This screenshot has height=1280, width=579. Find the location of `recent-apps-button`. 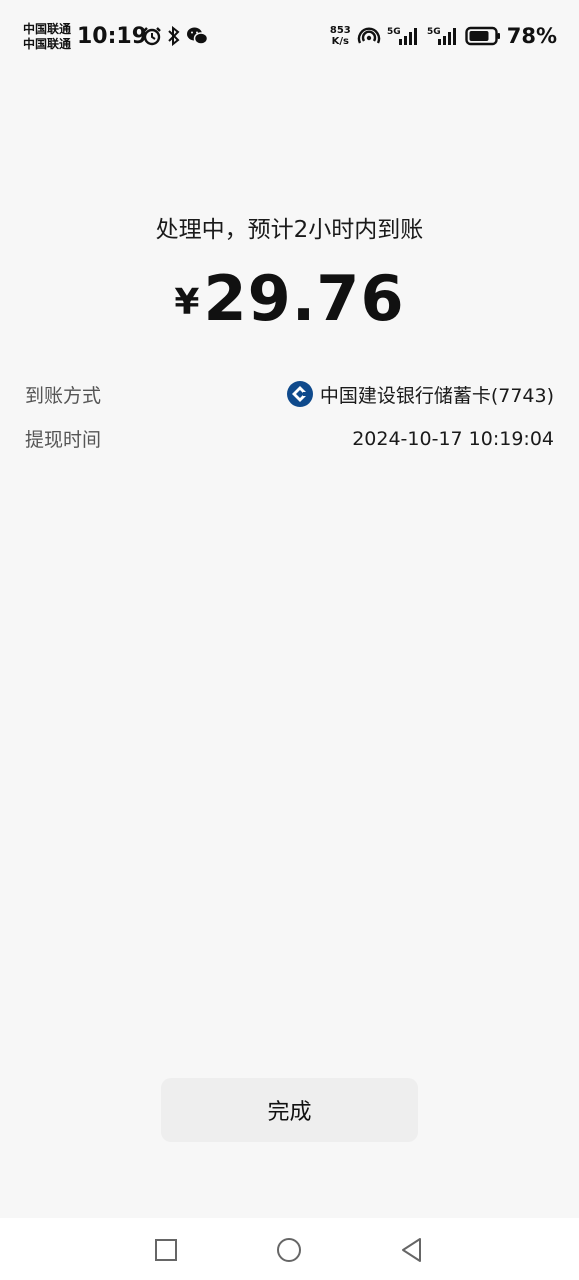

recent-apps-button is located at coordinates (166, 1250).